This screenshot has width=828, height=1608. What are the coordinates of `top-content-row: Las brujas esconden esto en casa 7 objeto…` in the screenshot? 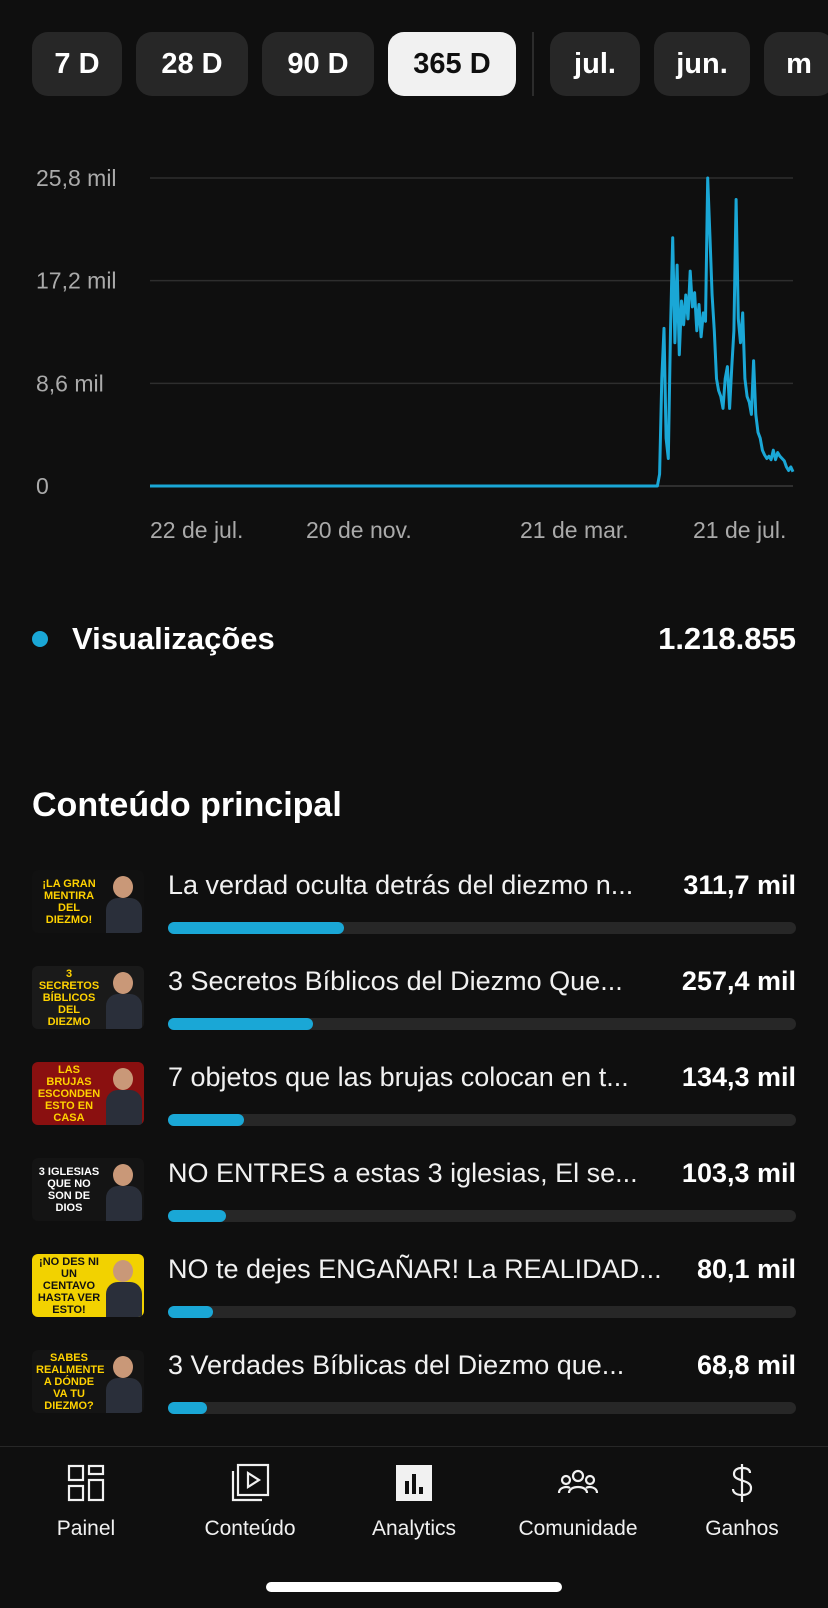 It's located at (414, 1108).